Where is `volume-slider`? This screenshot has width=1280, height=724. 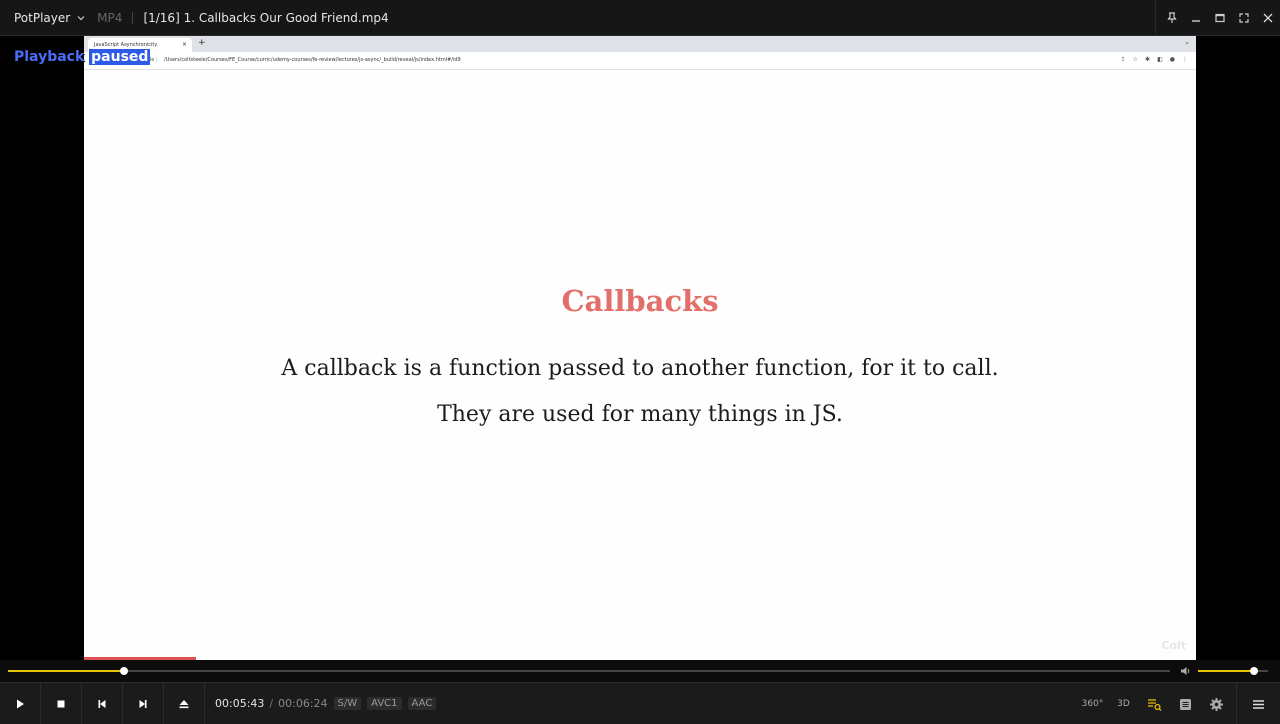
volume-slider is located at coordinates (1233, 671).